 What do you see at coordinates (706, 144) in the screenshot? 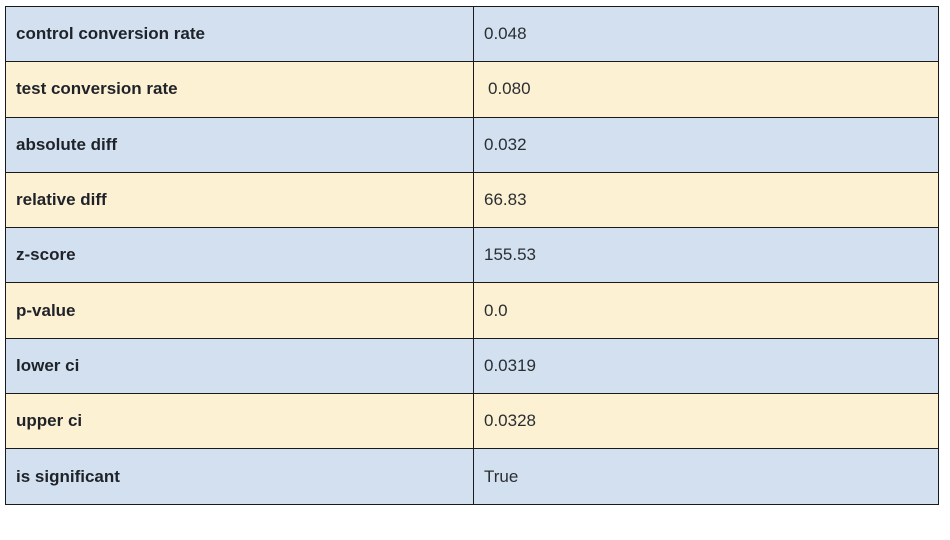
I see `row-value: 0.032` at bounding box center [706, 144].